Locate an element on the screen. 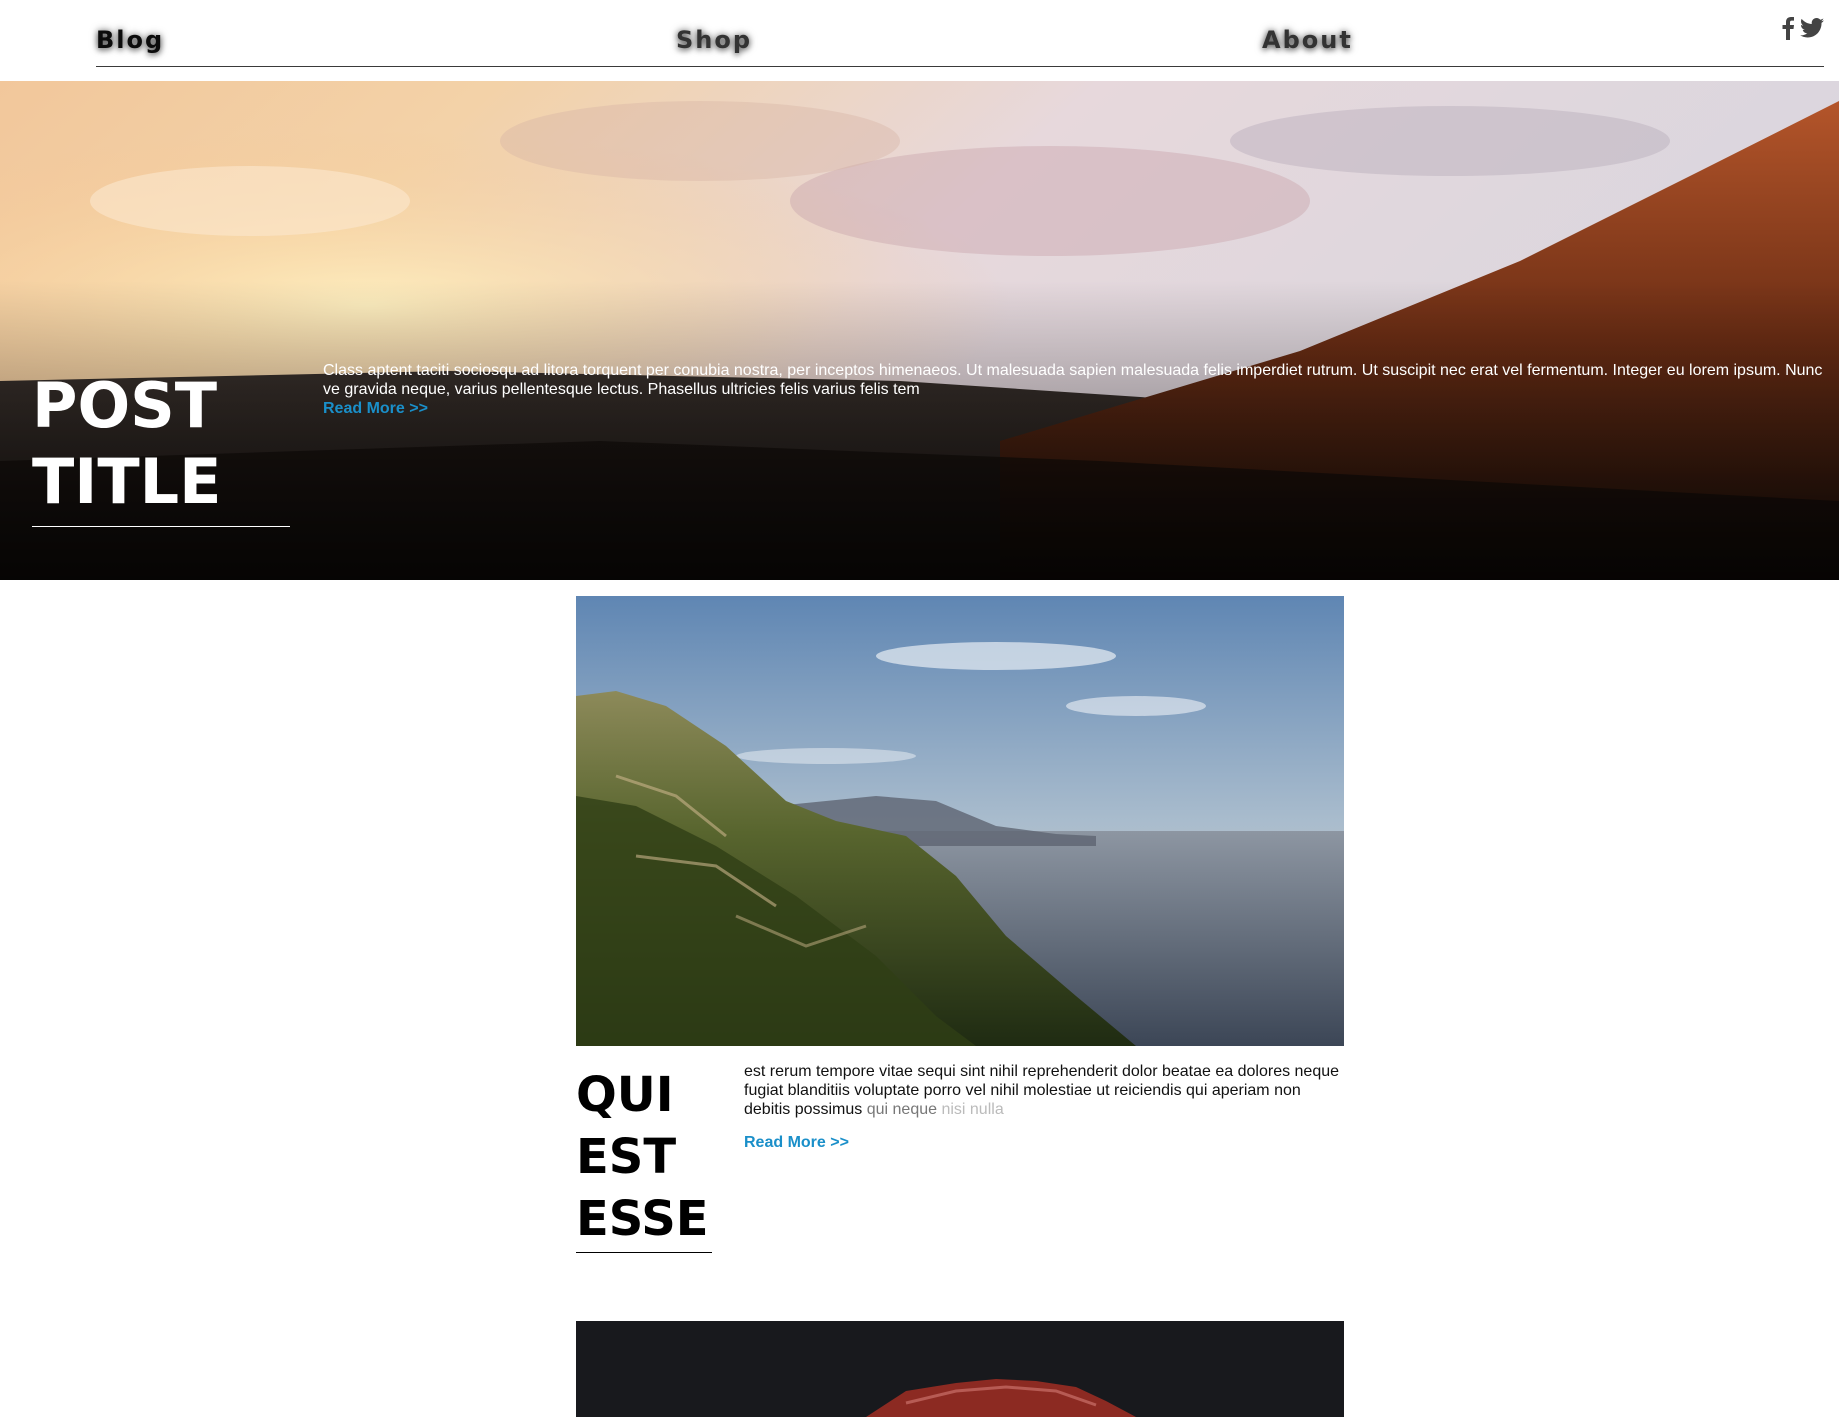 The height and width of the screenshot is (1417, 1839). top-nav: Blog Shop About is located at coordinates (960, 33).